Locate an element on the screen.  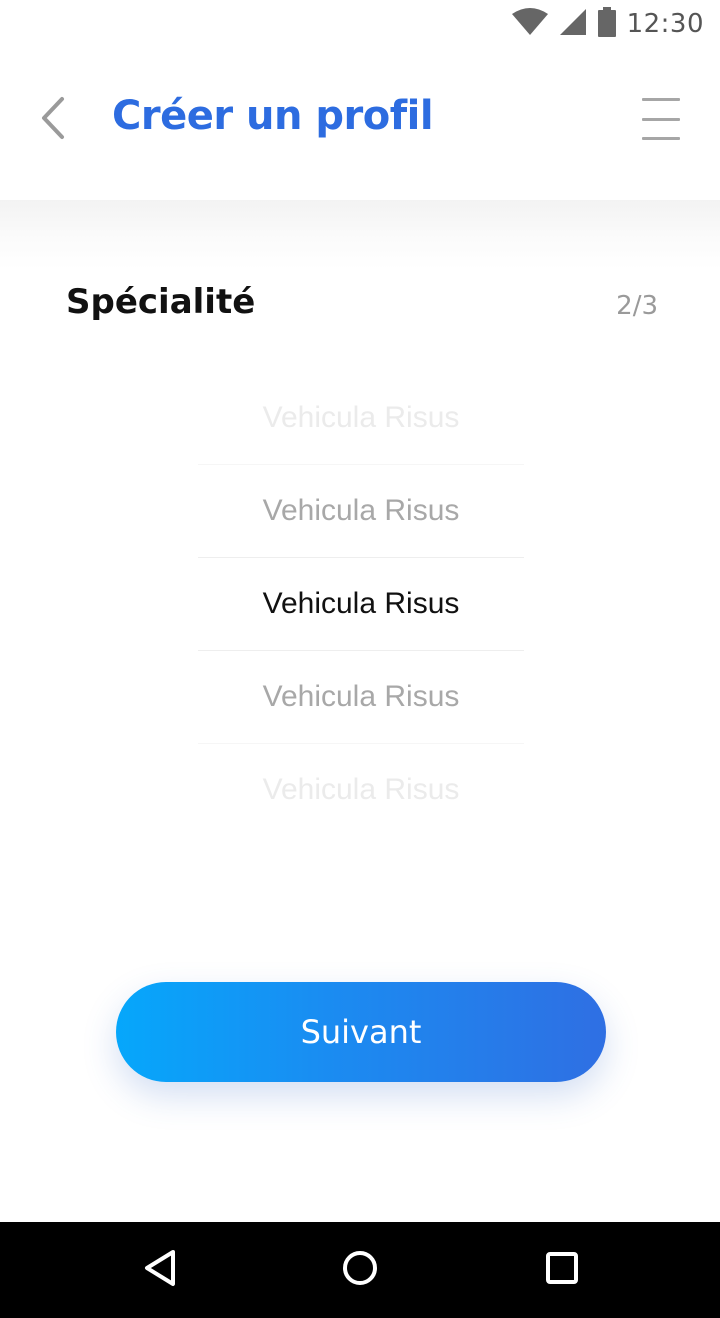
chevron-left-icon is located at coordinates (53, 120).